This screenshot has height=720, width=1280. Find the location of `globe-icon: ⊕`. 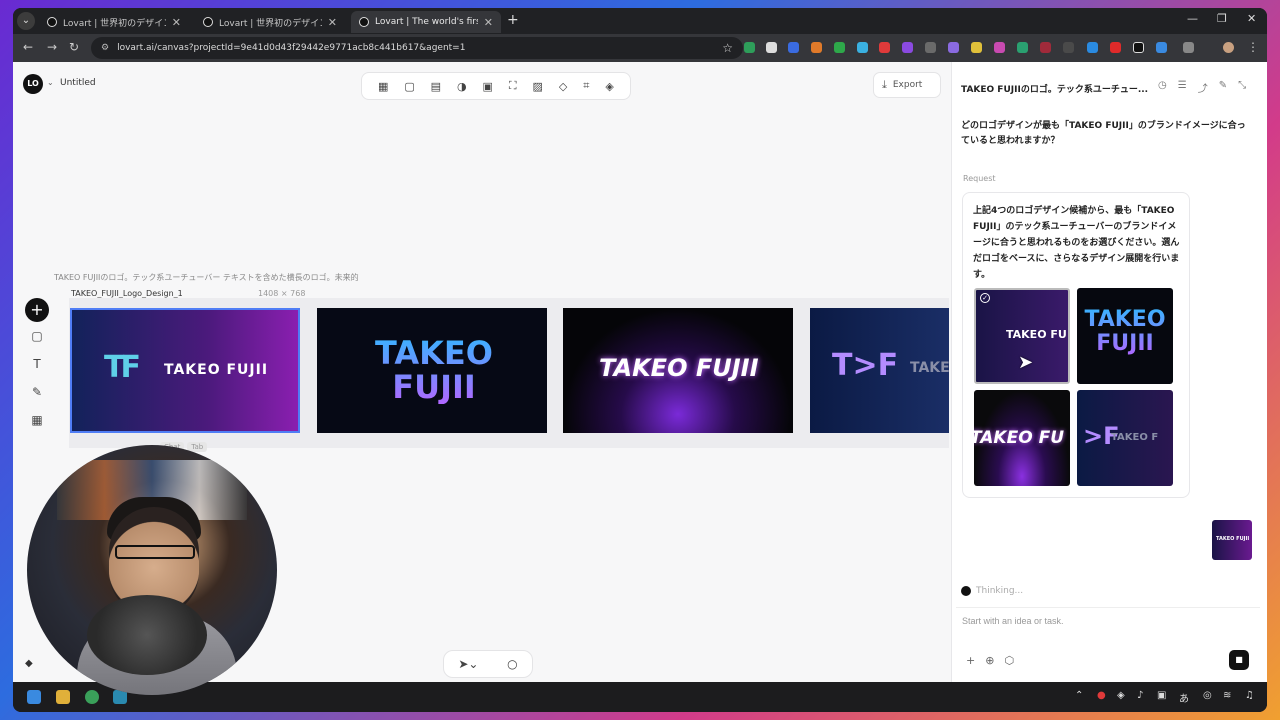

globe-icon: ⊕ is located at coordinates (989, 660).